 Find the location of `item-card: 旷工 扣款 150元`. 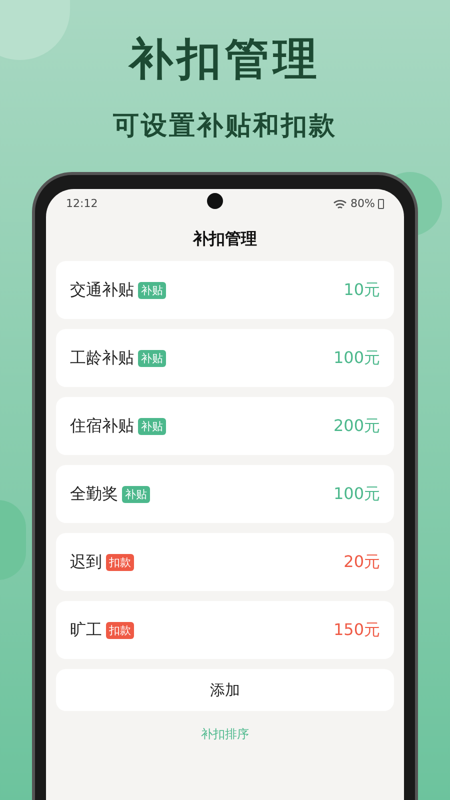

item-card: 旷工 扣款 150元 is located at coordinates (225, 630).